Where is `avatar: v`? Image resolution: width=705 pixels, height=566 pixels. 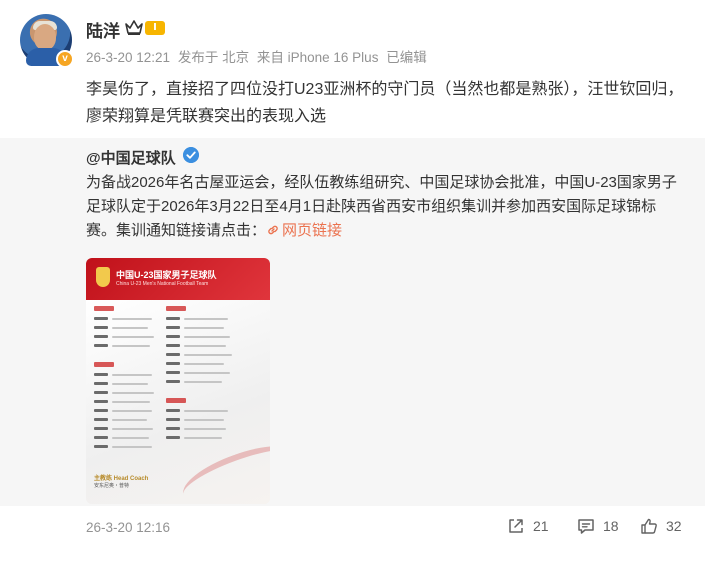
avatar: v is located at coordinates (47, 41).